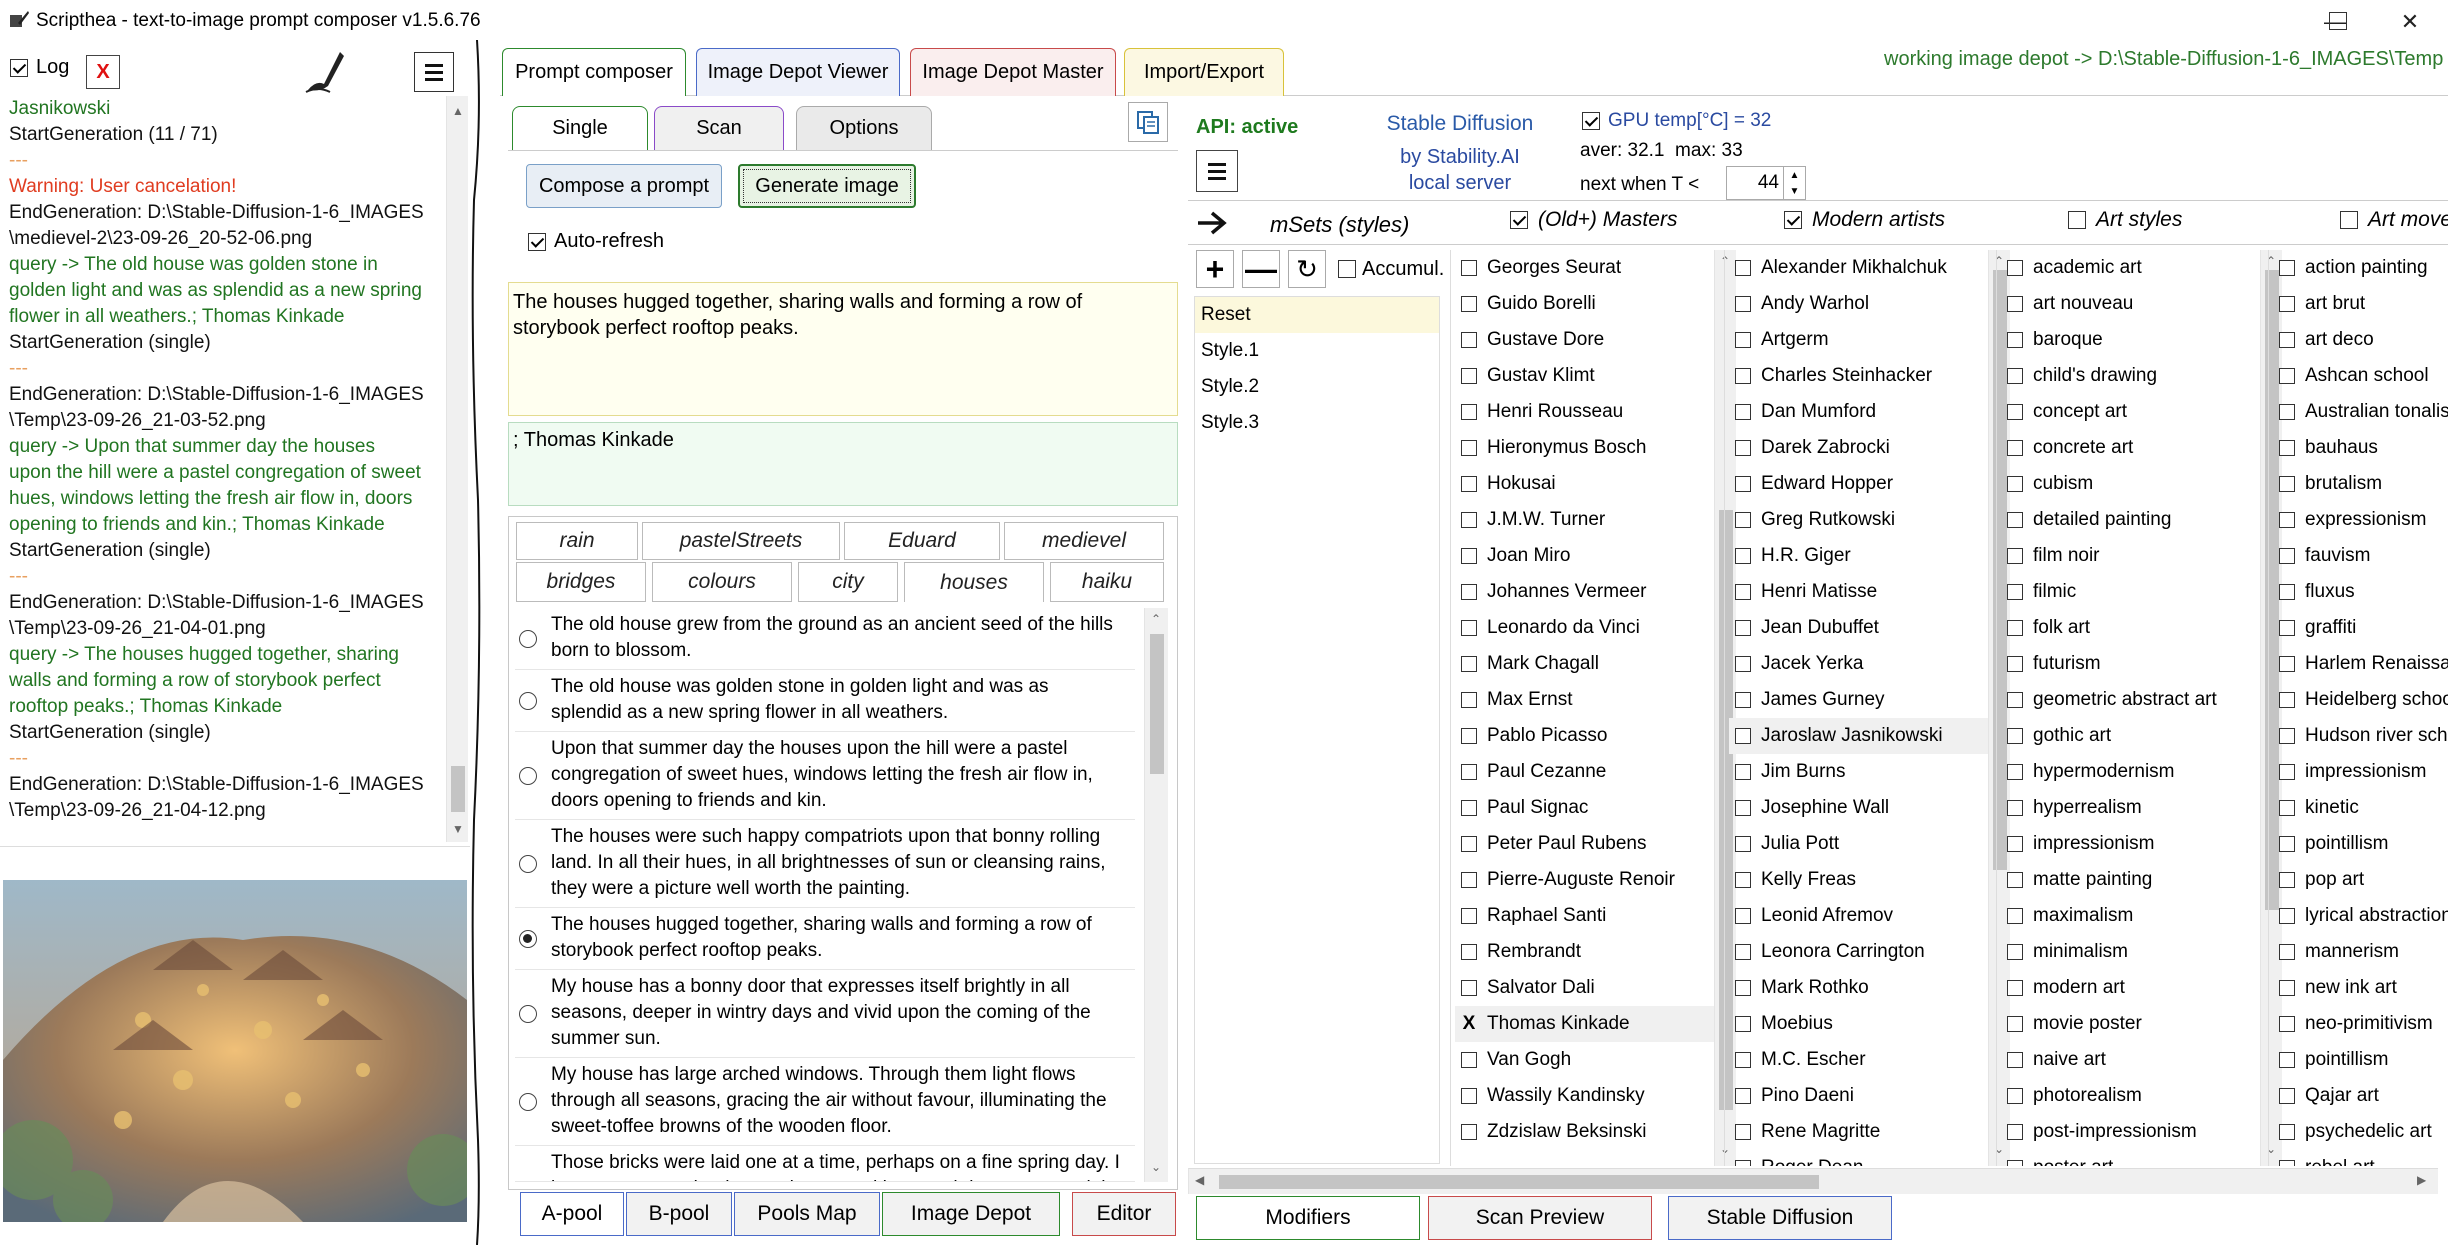 The height and width of the screenshot is (1245, 2448). Describe the element at coordinates (2139, 376) in the screenshot. I see `column-item: child's drawing` at that location.